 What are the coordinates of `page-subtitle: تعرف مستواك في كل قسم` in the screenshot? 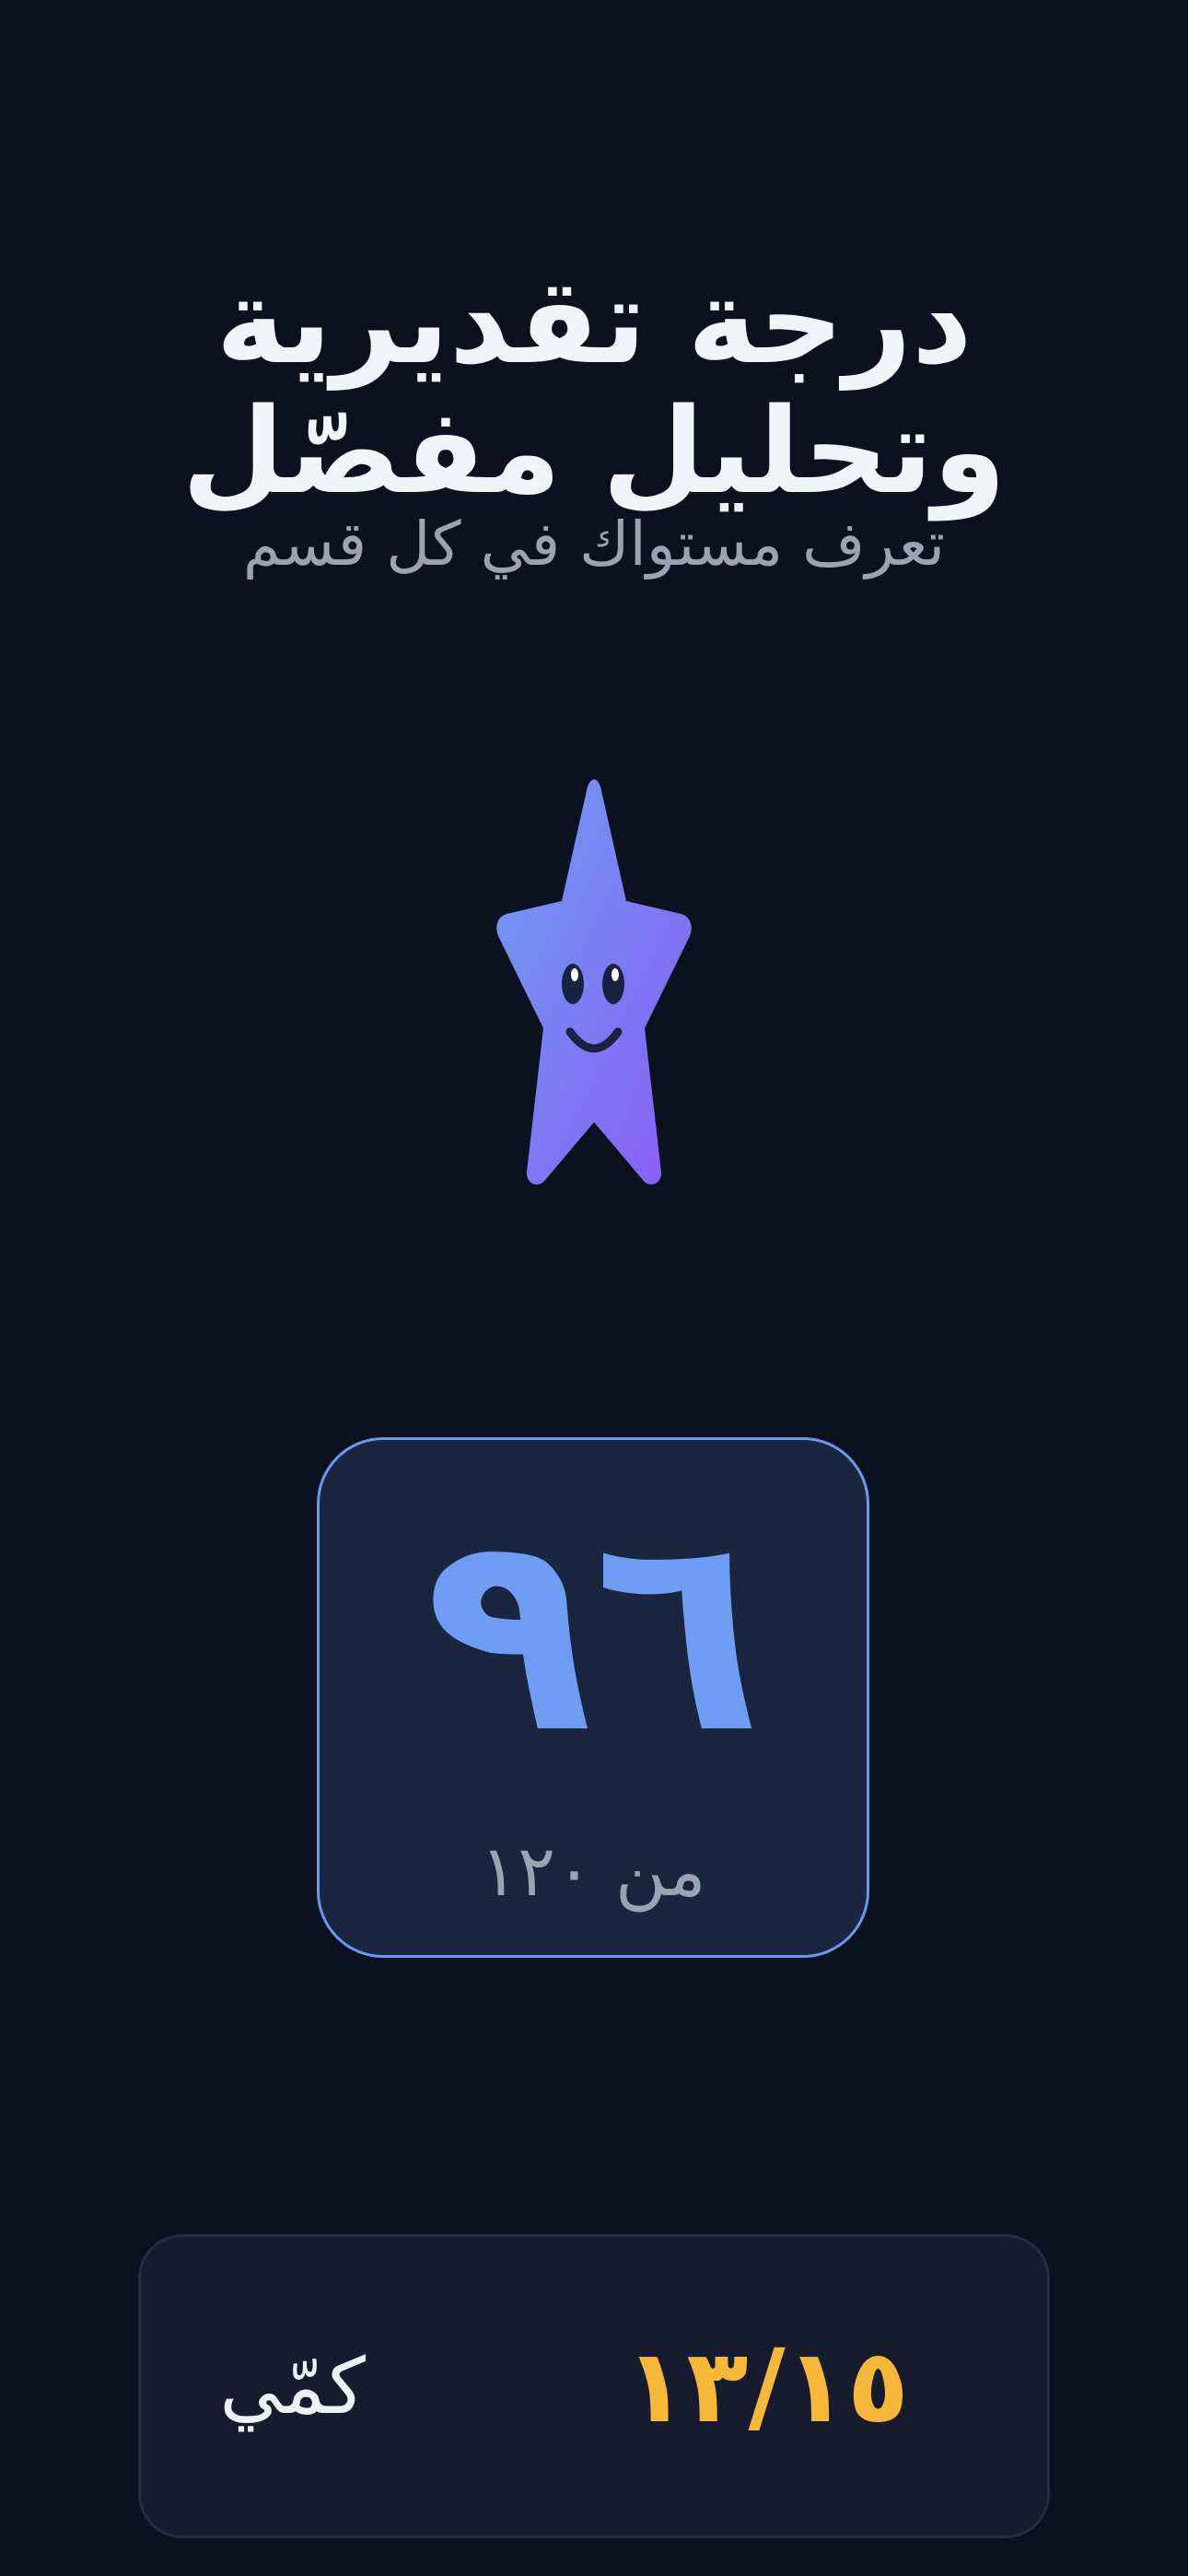 It's located at (594, 544).